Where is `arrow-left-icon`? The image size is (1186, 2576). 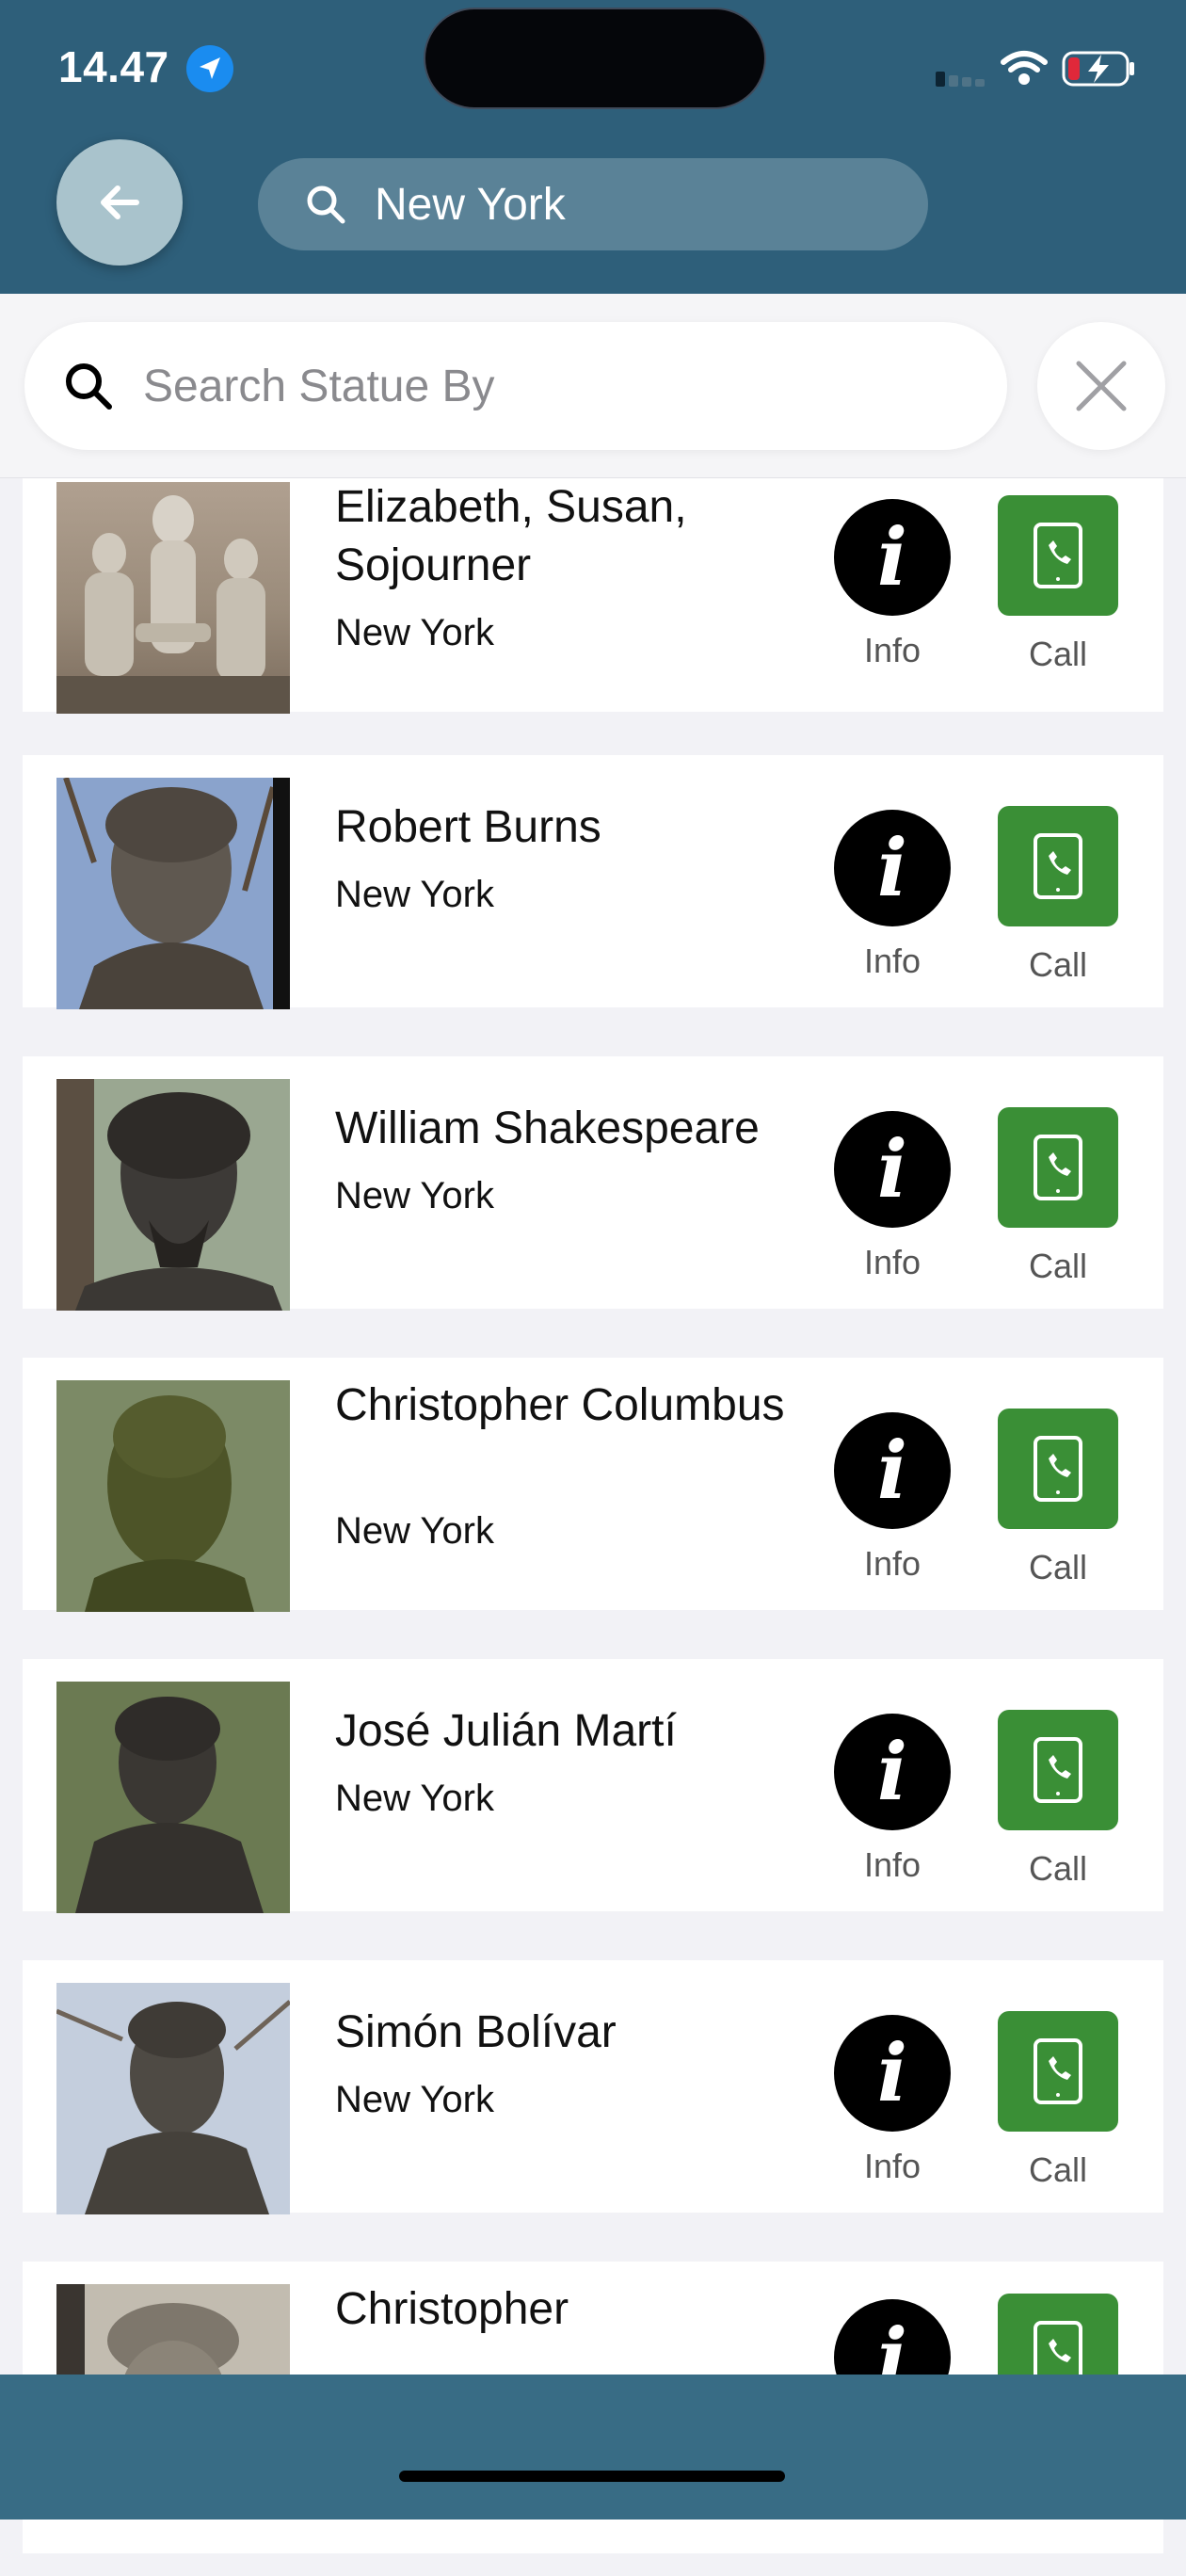 arrow-left-icon is located at coordinates (120, 202).